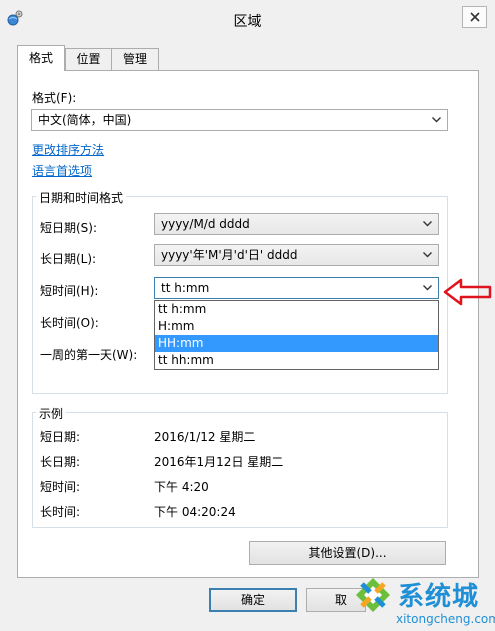  What do you see at coordinates (195, 512) in the screenshot?
I see `example-long-time-value: 下午 04:20:24` at bounding box center [195, 512].